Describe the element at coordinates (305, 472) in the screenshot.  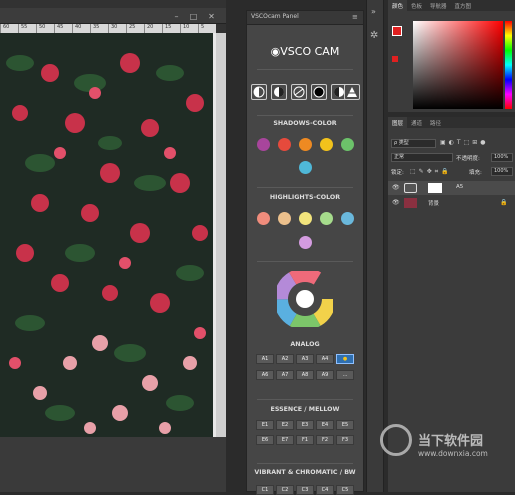
I see `vibrant-chromatic-title: VIBRANT & CHROMATIC / BW` at that location.